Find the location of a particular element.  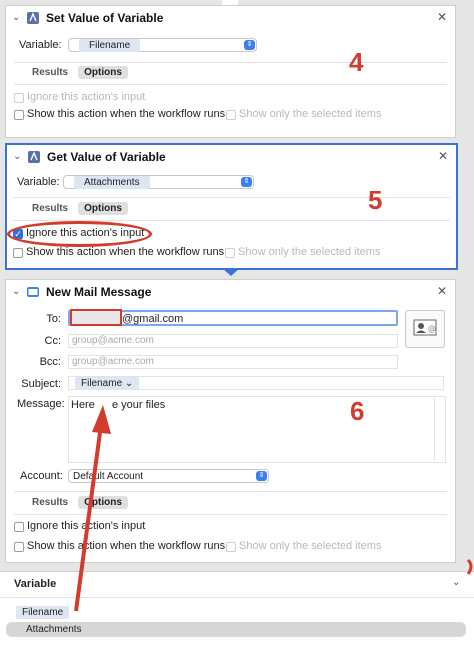

action-header: ⌄ Set Value of Variable ✕ is located at coordinates (230, 19).